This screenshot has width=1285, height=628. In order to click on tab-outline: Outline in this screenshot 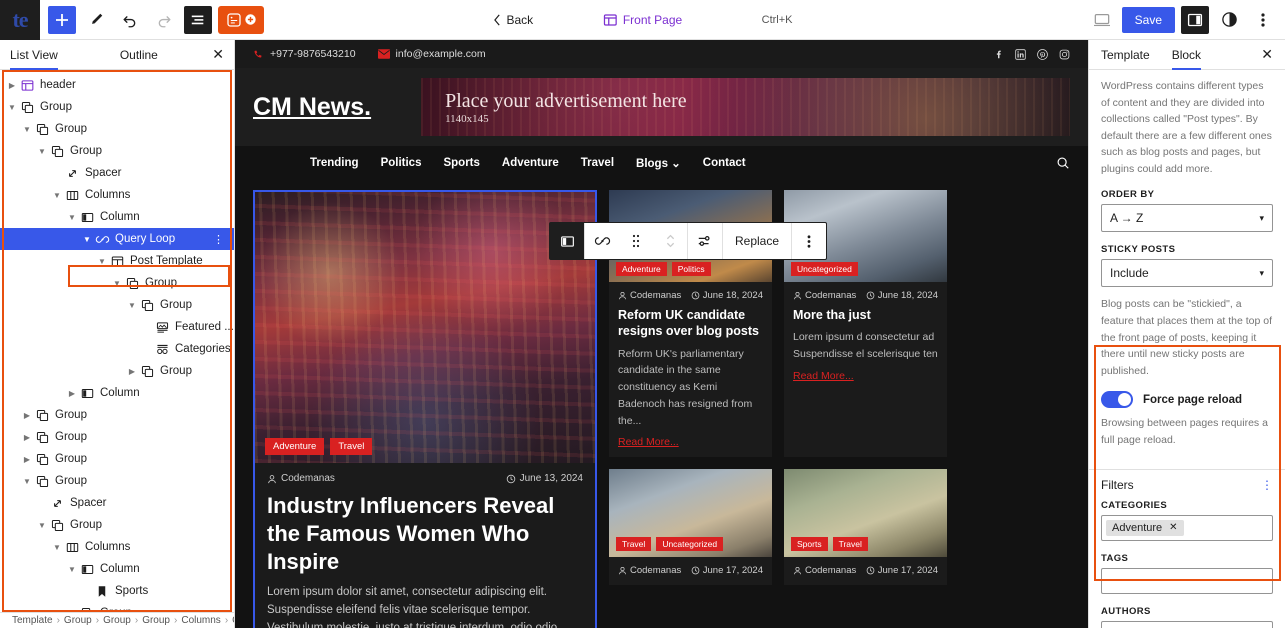, I will do `click(139, 55)`.